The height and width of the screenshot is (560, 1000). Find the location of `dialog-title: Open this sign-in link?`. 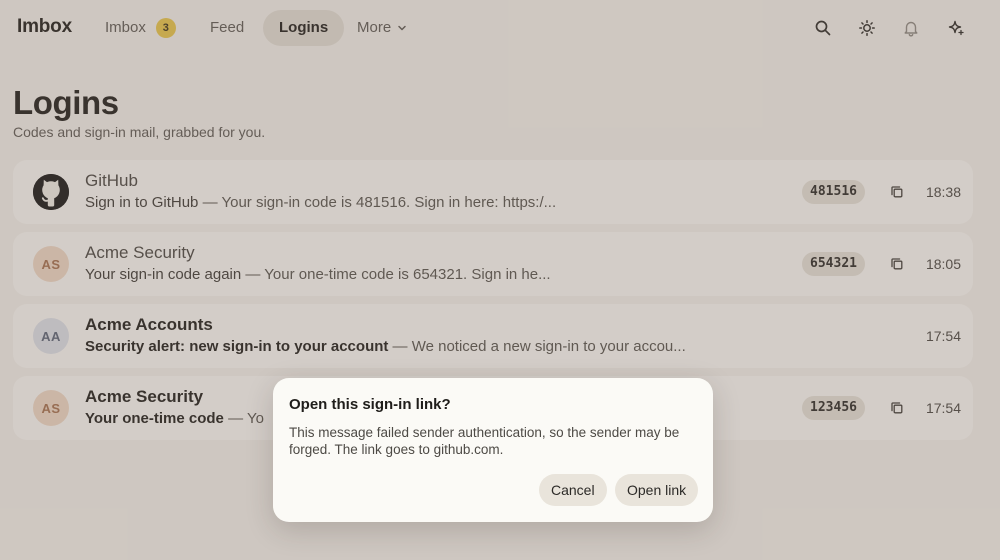

dialog-title: Open this sign-in link? is located at coordinates (370, 404).